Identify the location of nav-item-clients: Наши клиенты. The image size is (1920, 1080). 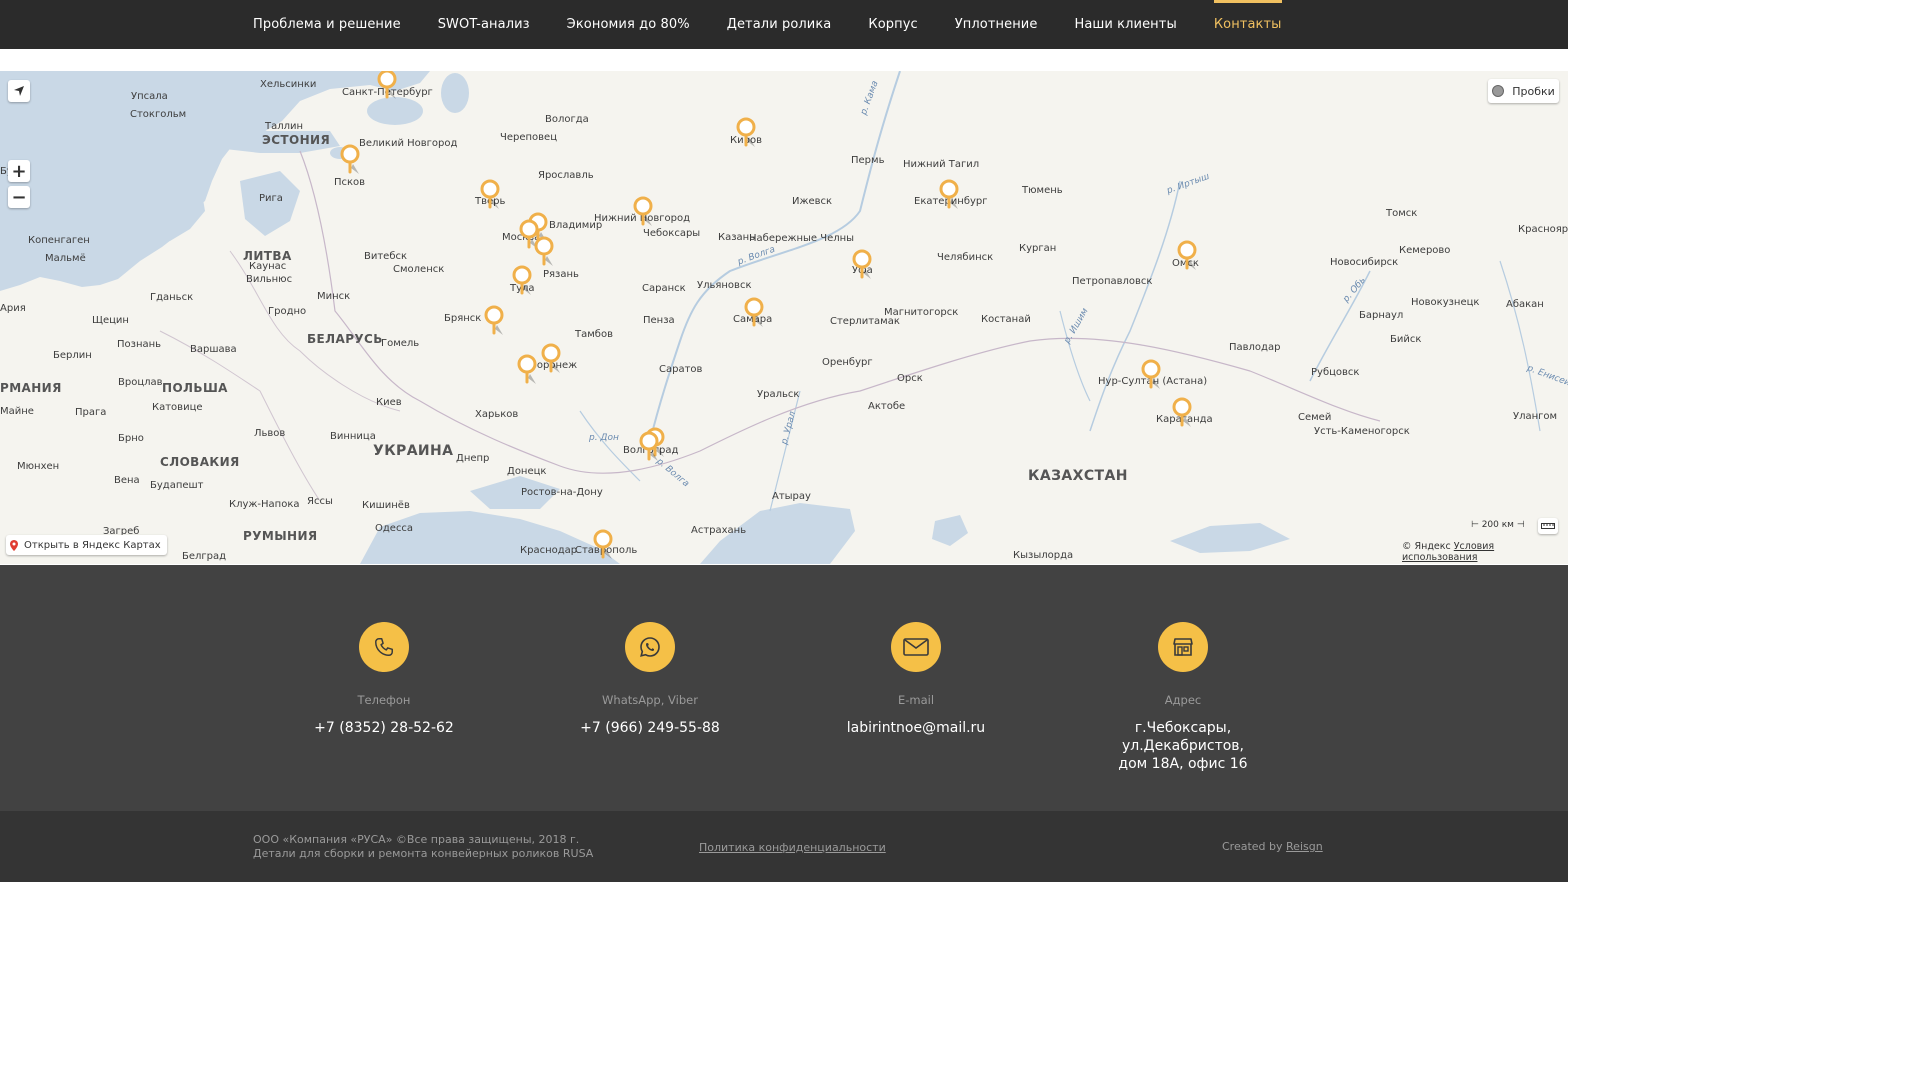
(1125, 24).